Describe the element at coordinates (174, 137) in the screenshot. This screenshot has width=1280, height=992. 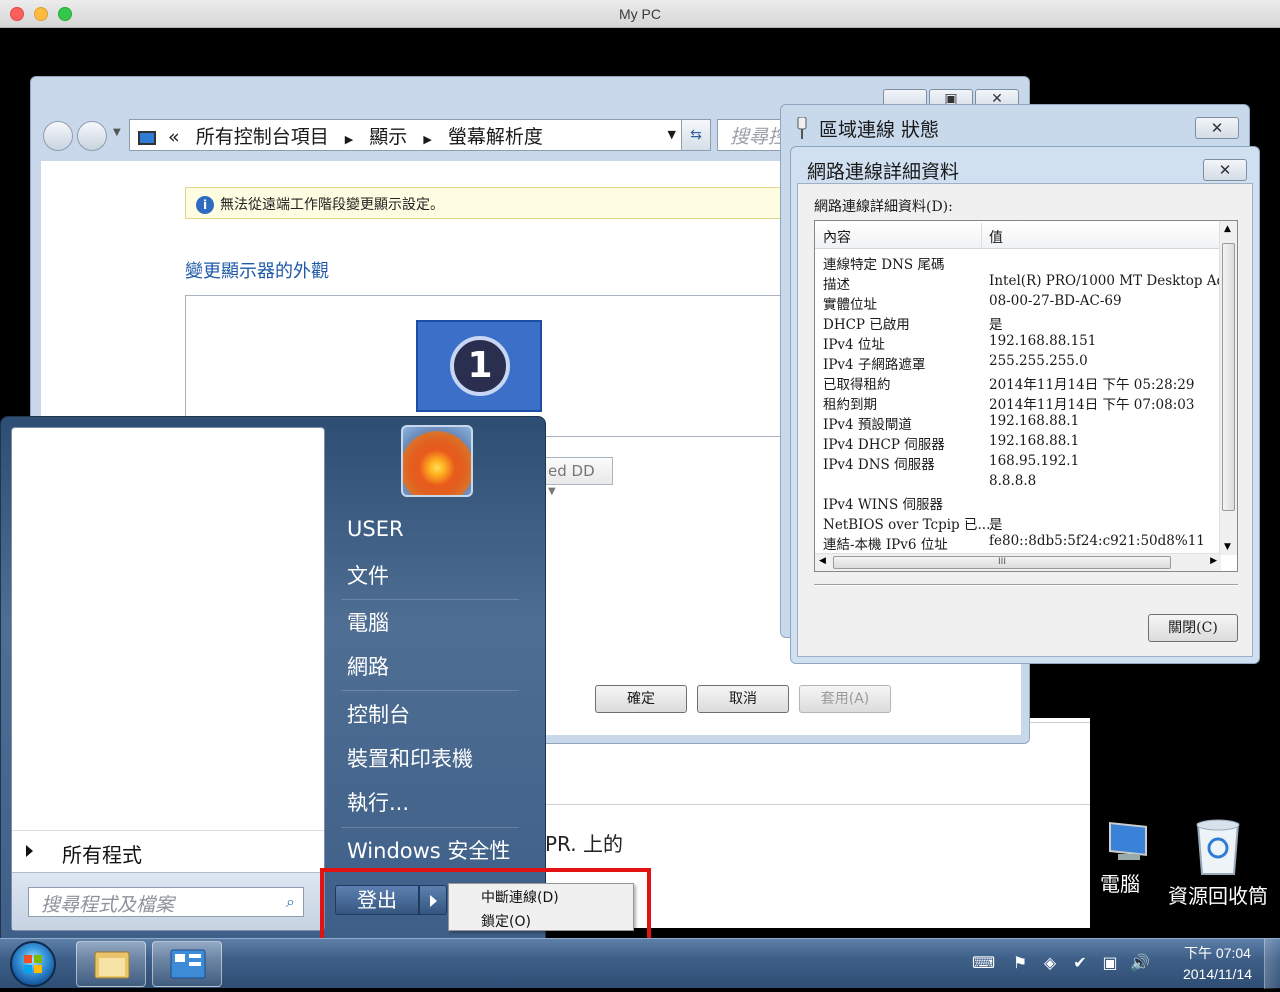
I see `breadcrumb-overflow: «` at that location.